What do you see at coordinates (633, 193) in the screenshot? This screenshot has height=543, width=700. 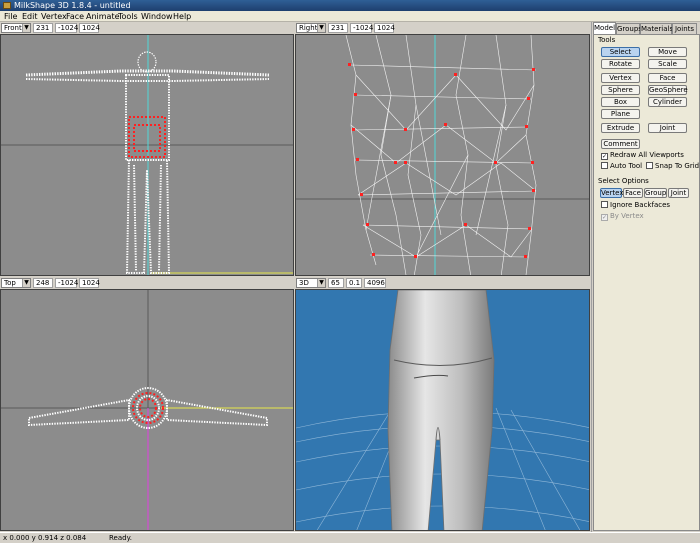 I see `select-face-mode-button: Face` at bounding box center [633, 193].